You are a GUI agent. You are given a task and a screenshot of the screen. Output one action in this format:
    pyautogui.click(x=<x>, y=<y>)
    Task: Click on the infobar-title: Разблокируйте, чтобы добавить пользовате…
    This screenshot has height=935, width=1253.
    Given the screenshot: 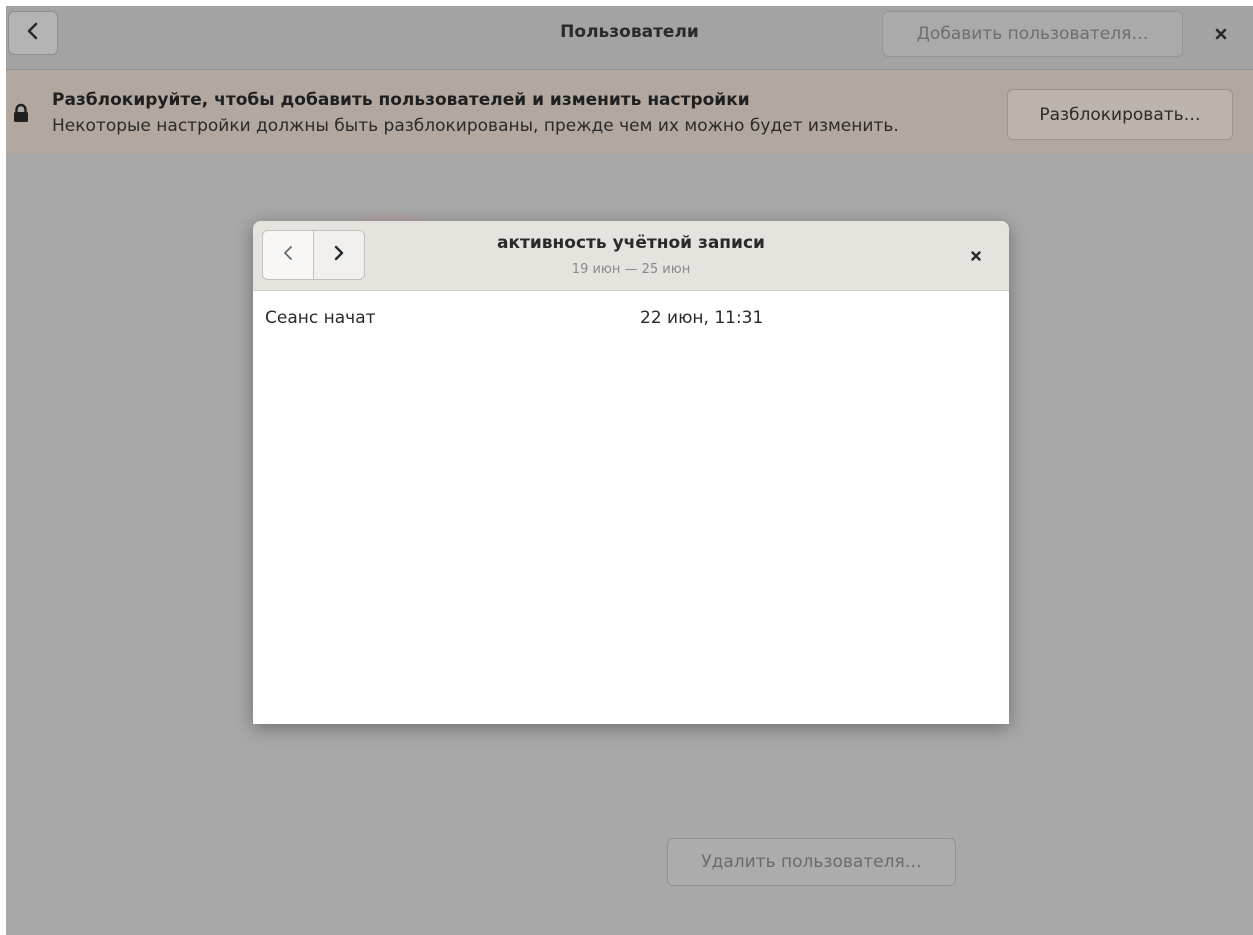 What is the action you would take?
    pyautogui.click(x=401, y=100)
    